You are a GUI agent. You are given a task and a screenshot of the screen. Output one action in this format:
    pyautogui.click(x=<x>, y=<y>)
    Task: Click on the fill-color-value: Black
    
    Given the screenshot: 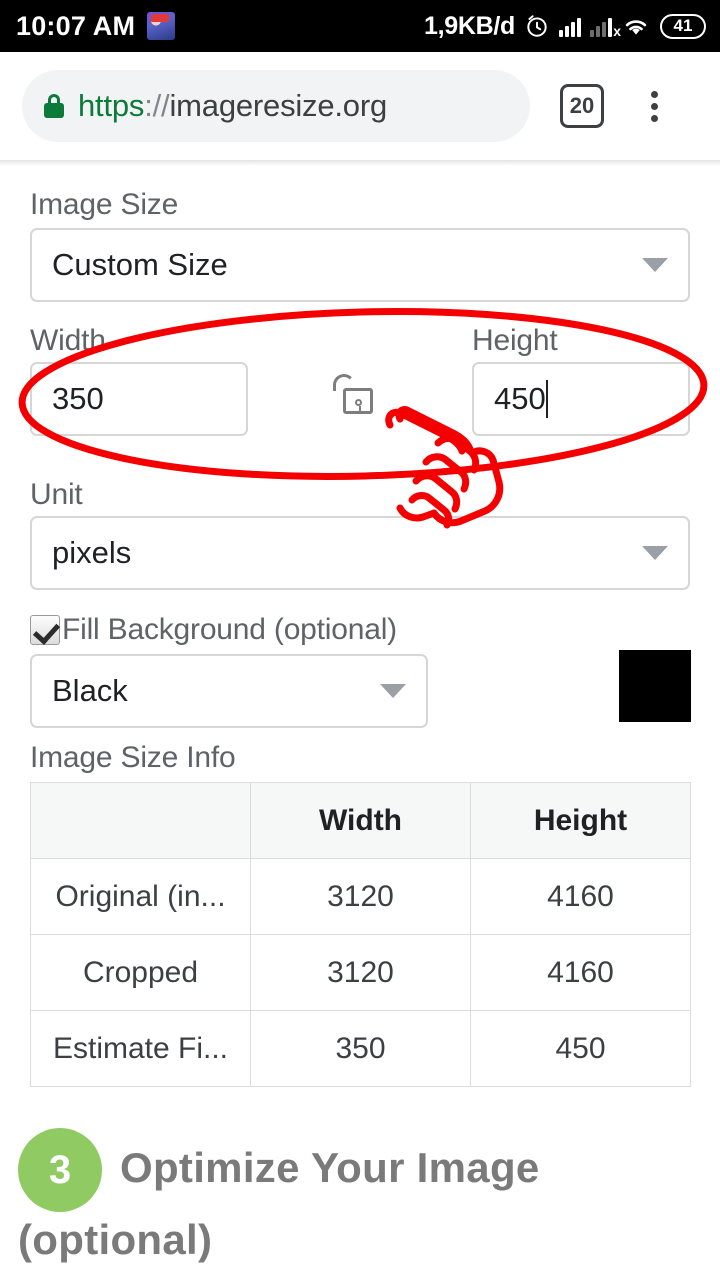 What is the action you would take?
    pyautogui.click(x=90, y=690)
    